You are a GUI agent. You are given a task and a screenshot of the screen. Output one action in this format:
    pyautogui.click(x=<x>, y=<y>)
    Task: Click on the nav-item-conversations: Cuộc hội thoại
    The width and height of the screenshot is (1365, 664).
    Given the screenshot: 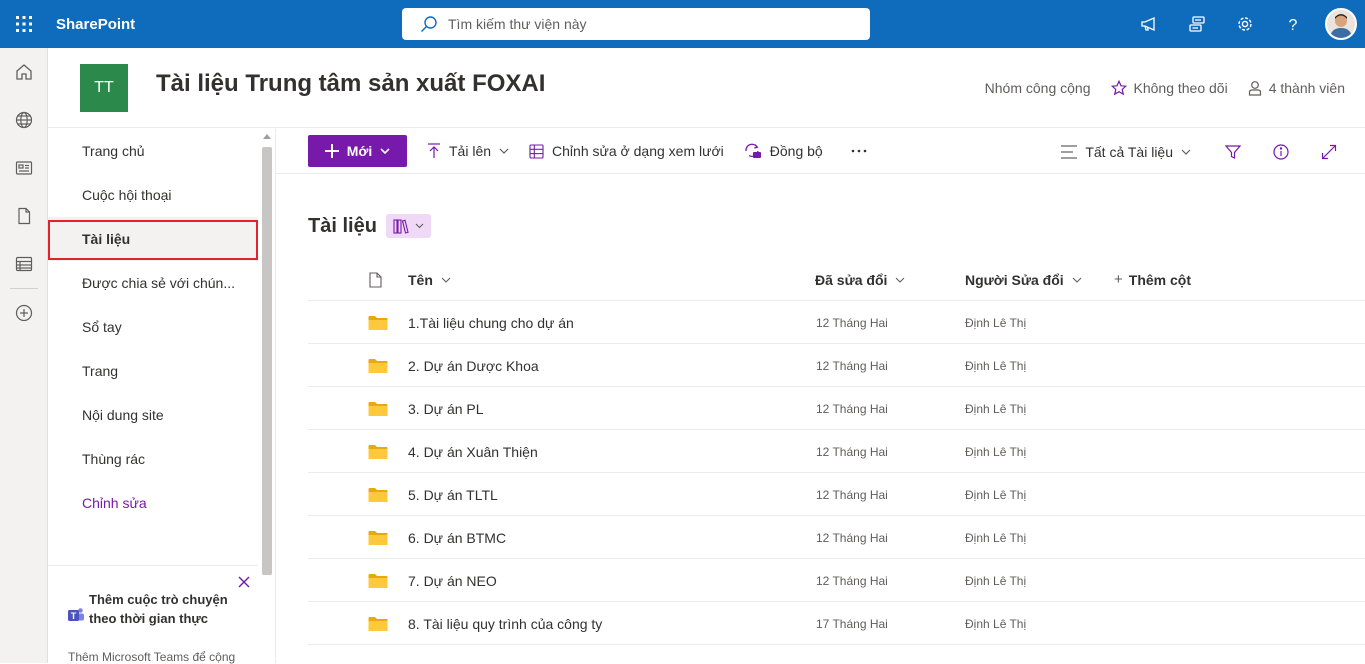 What is the action you would take?
    pyautogui.click(x=153, y=195)
    